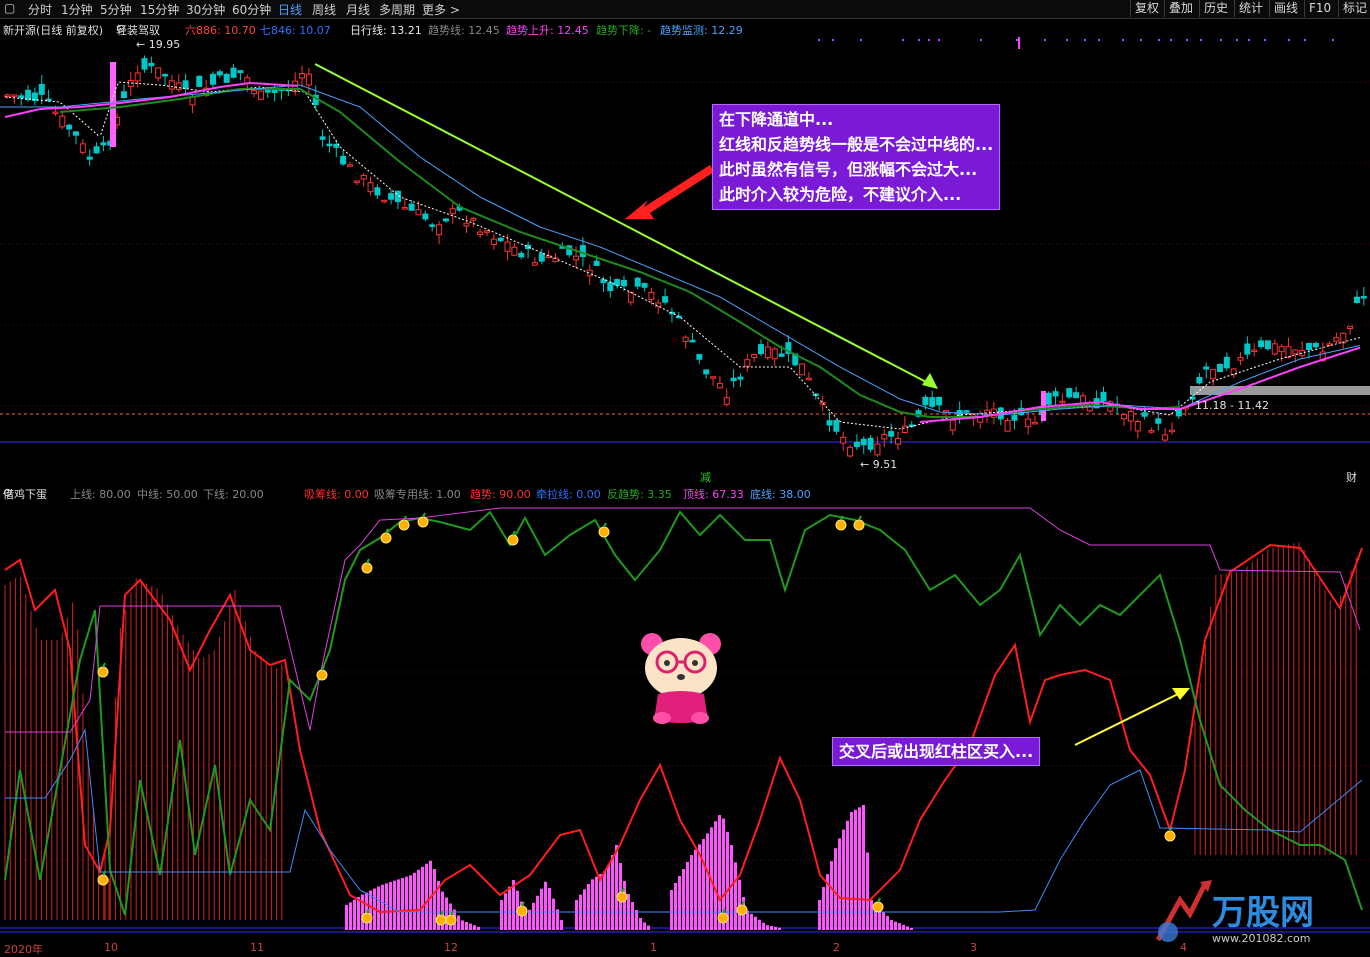 The height and width of the screenshot is (957, 1370). What do you see at coordinates (1319, 8) in the screenshot?
I see `f10-button: F10` at bounding box center [1319, 8].